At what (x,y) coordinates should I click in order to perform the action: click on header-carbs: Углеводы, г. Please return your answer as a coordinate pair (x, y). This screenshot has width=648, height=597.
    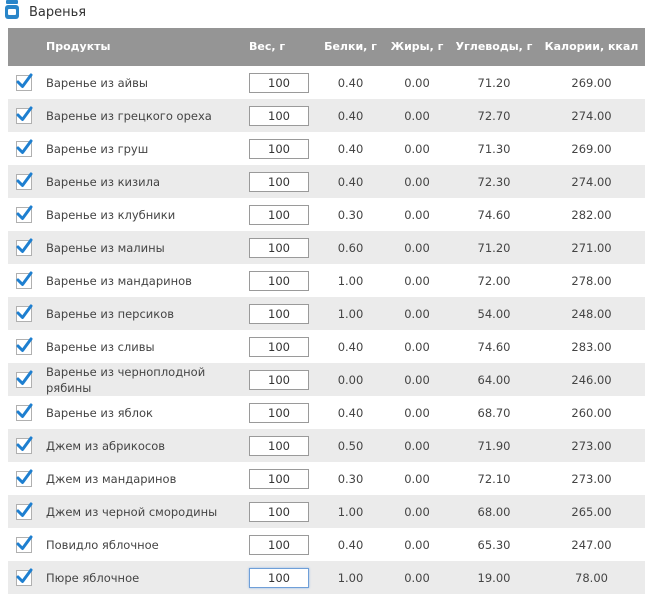
    Looking at the image, I should click on (494, 47).